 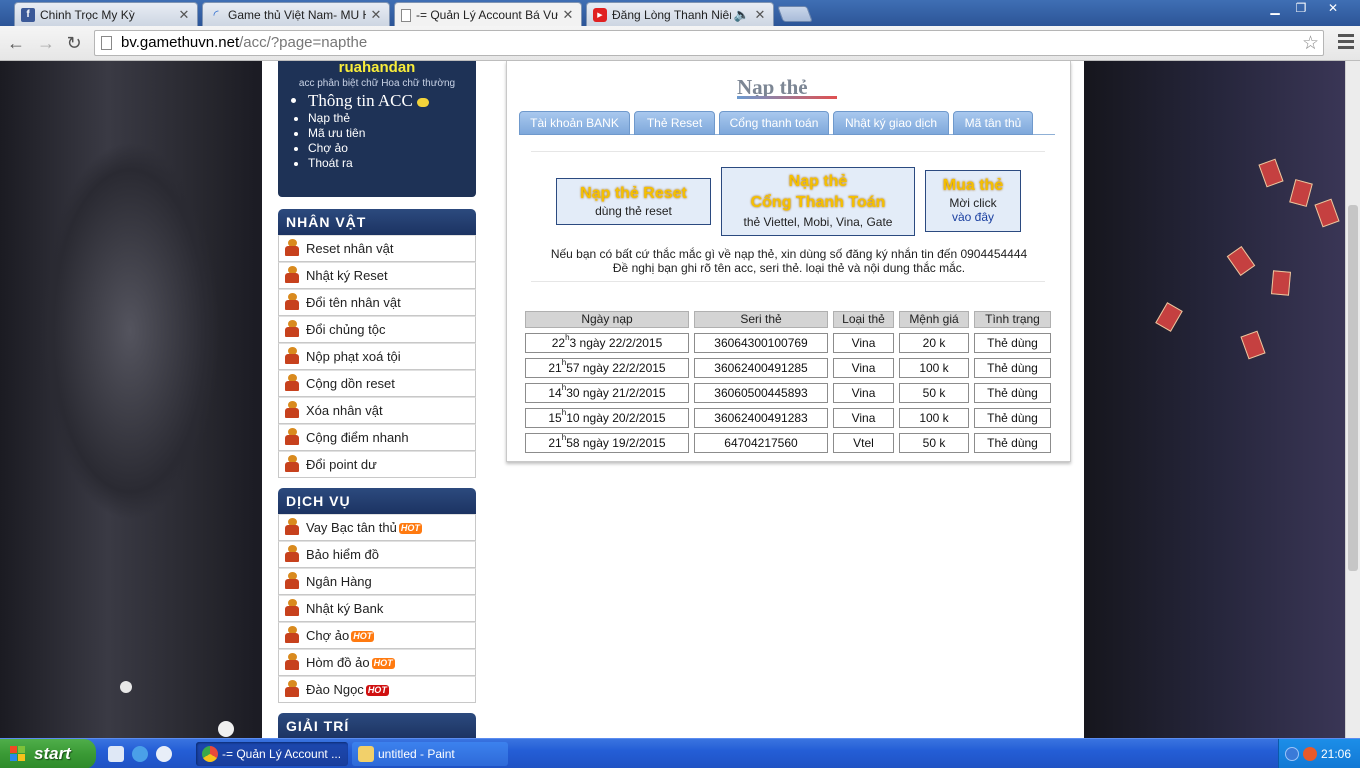 What do you see at coordinates (368, 133) in the screenshot?
I see `priority-code-link: Mã ưu tiên` at bounding box center [368, 133].